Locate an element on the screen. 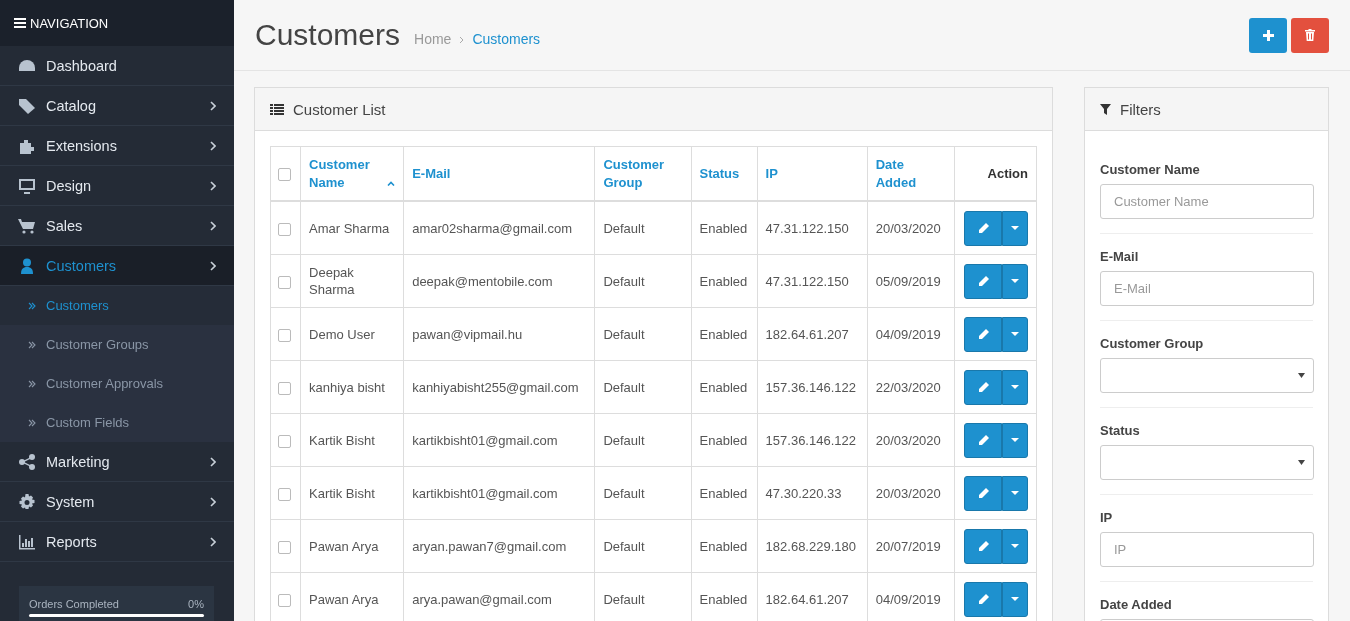  nav-subitem: Customers is located at coordinates (117, 305).